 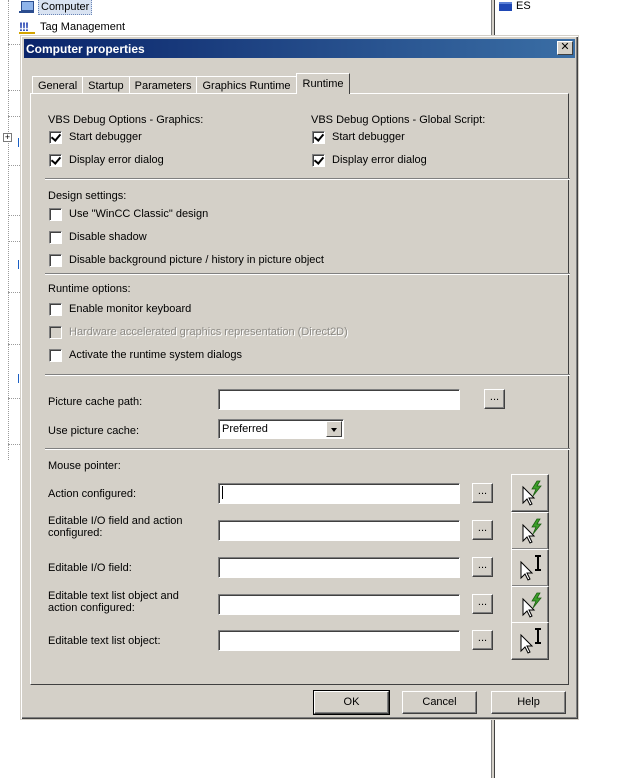 I want to click on cancel-button: Cancel, so click(x=439, y=702).